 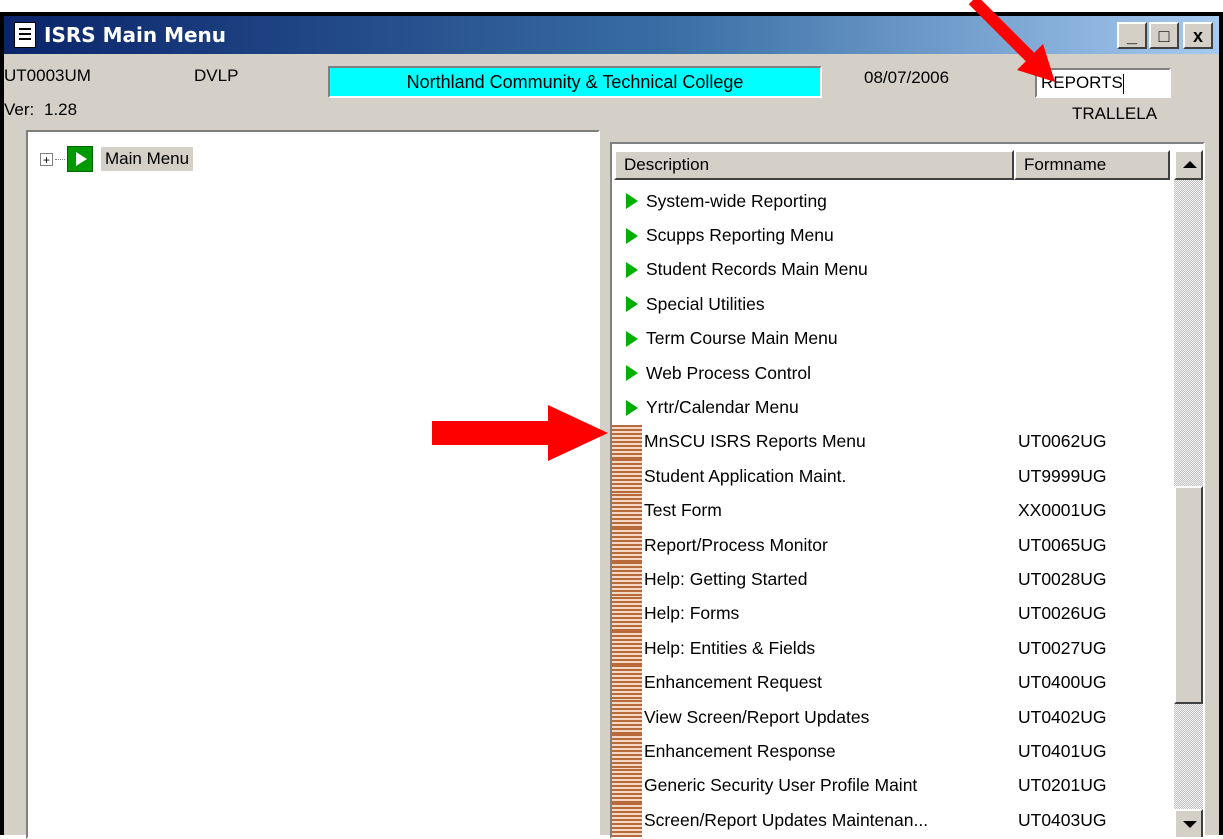 I want to click on expand-icon: +, so click(x=46, y=159).